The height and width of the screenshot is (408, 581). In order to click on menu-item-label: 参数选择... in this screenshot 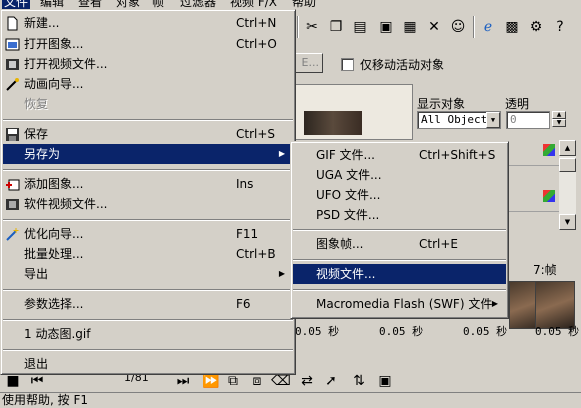, I will do `click(54, 304)`.